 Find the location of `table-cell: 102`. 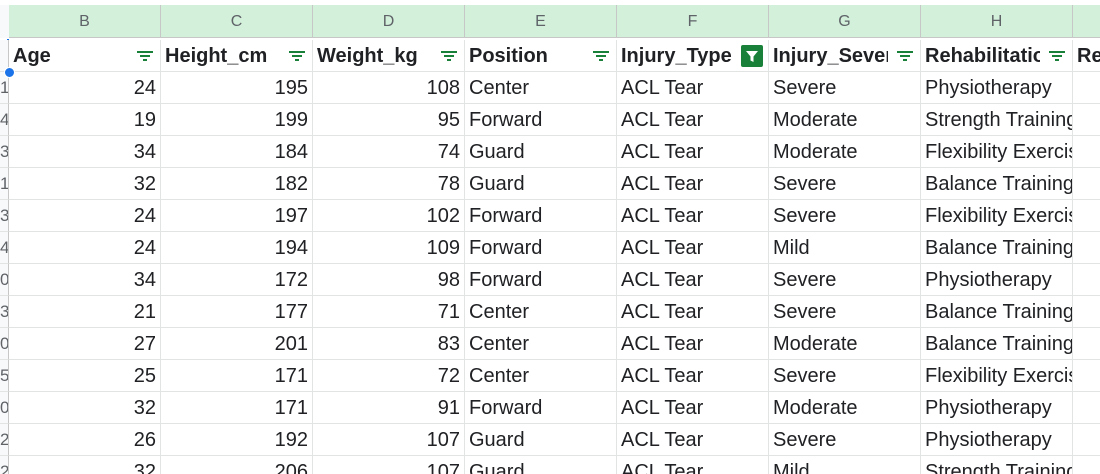

table-cell: 102 is located at coordinates (389, 216).